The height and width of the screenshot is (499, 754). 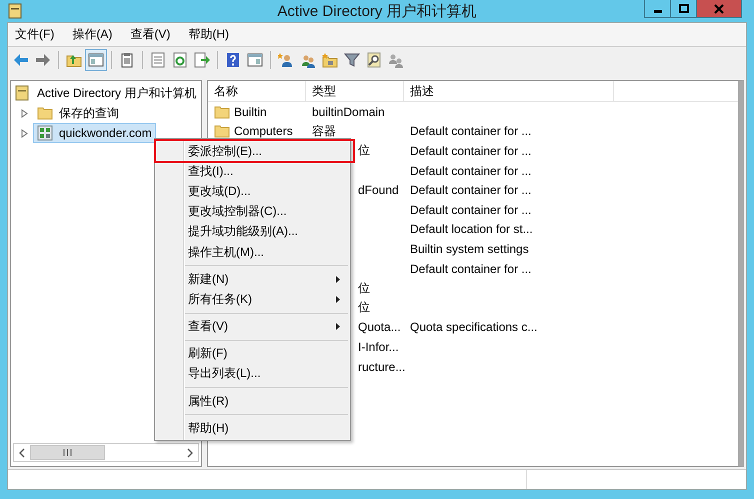 What do you see at coordinates (15, 11) in the screenshot?
I see `app-icon` at bounding box center [15, 11].